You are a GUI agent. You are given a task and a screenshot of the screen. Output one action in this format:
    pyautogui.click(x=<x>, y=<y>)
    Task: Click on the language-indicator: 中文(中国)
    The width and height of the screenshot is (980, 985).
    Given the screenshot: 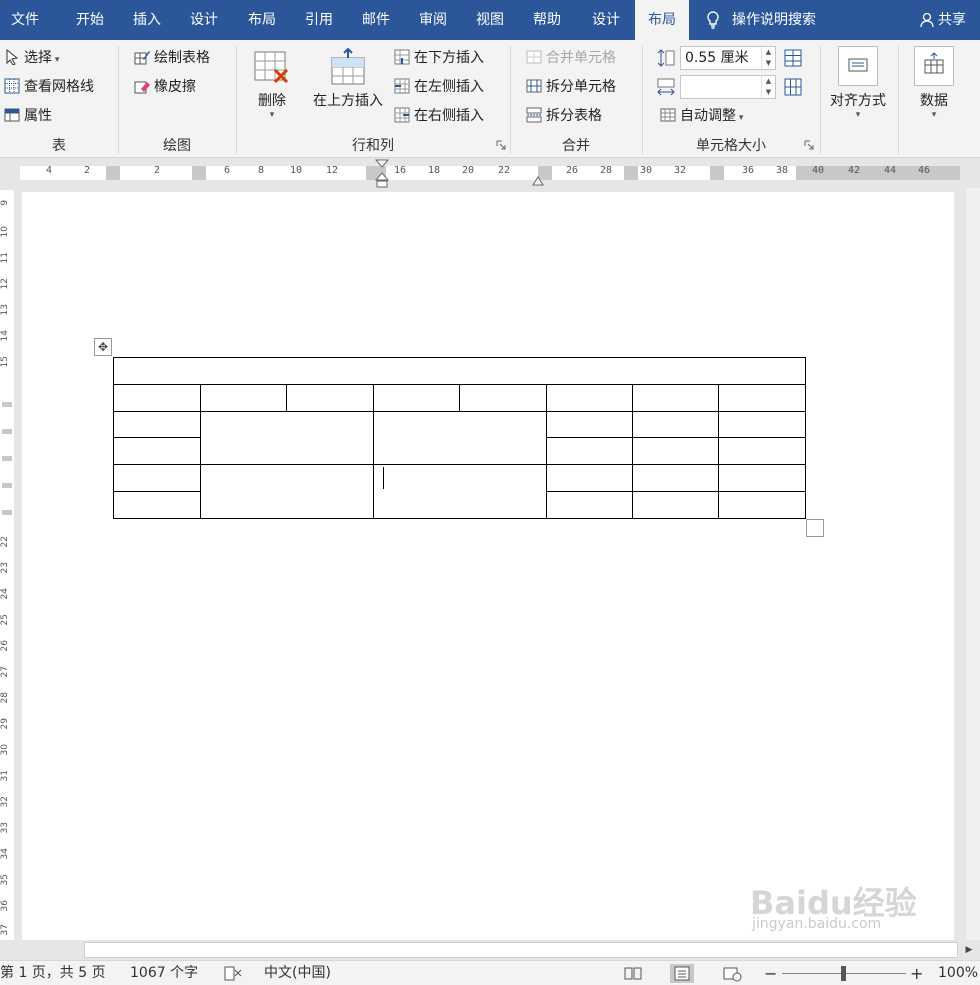 What is the action you would take?
    pyautogui.click(x=297, y=973)
    